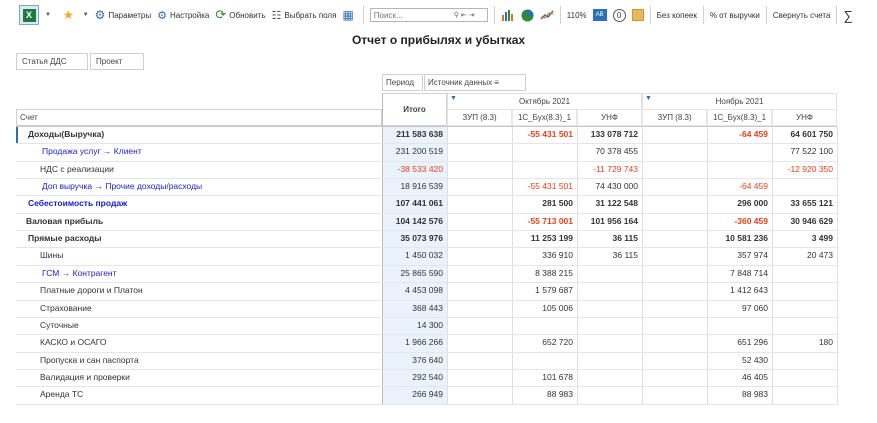 The height and width of the screenshot is (423, 877). I want to click on month-header: Октябрь 2021, so click(544, 101).